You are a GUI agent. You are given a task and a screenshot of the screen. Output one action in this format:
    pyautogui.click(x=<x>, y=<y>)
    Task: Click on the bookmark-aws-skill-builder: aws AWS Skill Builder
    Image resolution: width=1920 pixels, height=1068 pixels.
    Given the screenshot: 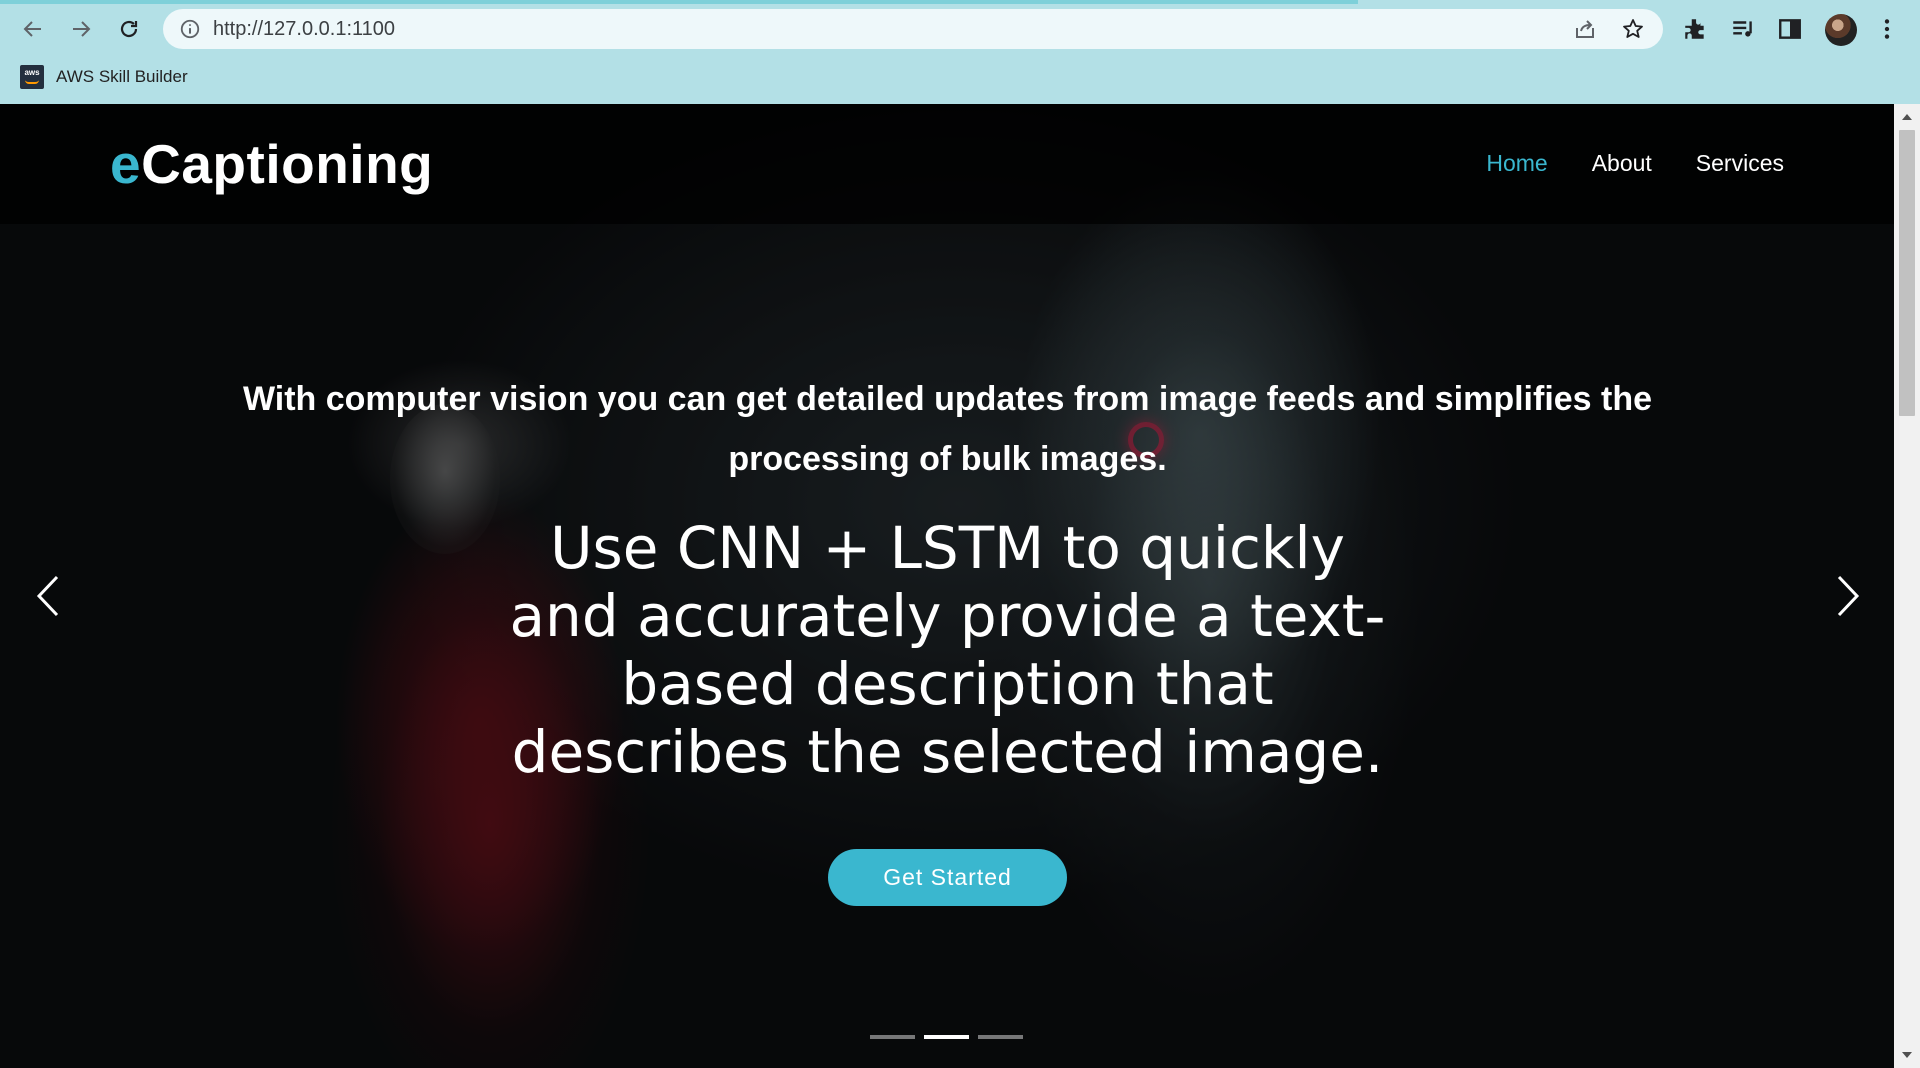 What is the action you would take?
    pyautogui.click(x=104, y=77)
    